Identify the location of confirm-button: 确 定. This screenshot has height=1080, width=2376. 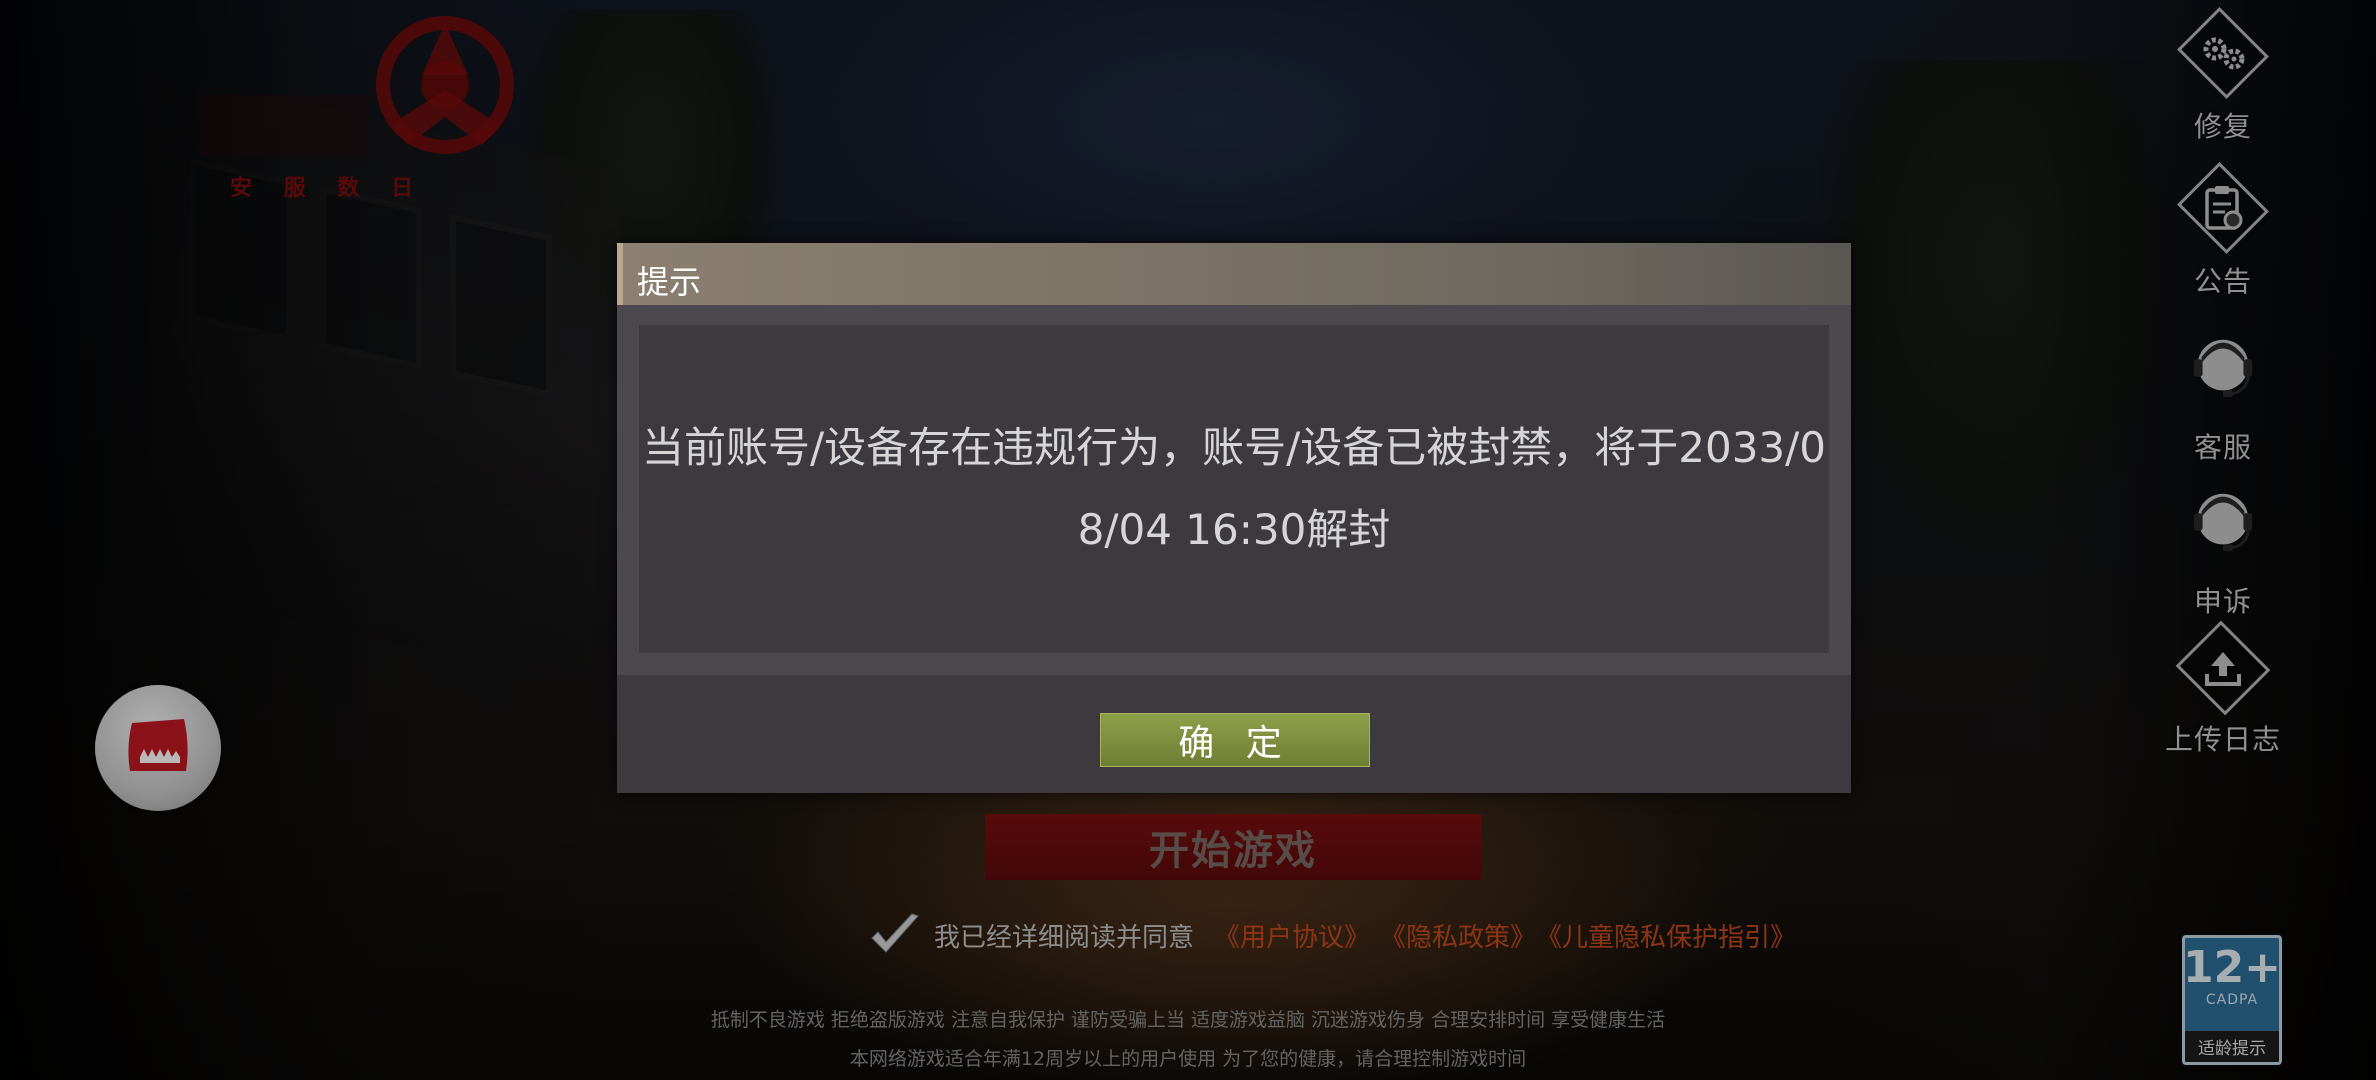
(1235, 740).